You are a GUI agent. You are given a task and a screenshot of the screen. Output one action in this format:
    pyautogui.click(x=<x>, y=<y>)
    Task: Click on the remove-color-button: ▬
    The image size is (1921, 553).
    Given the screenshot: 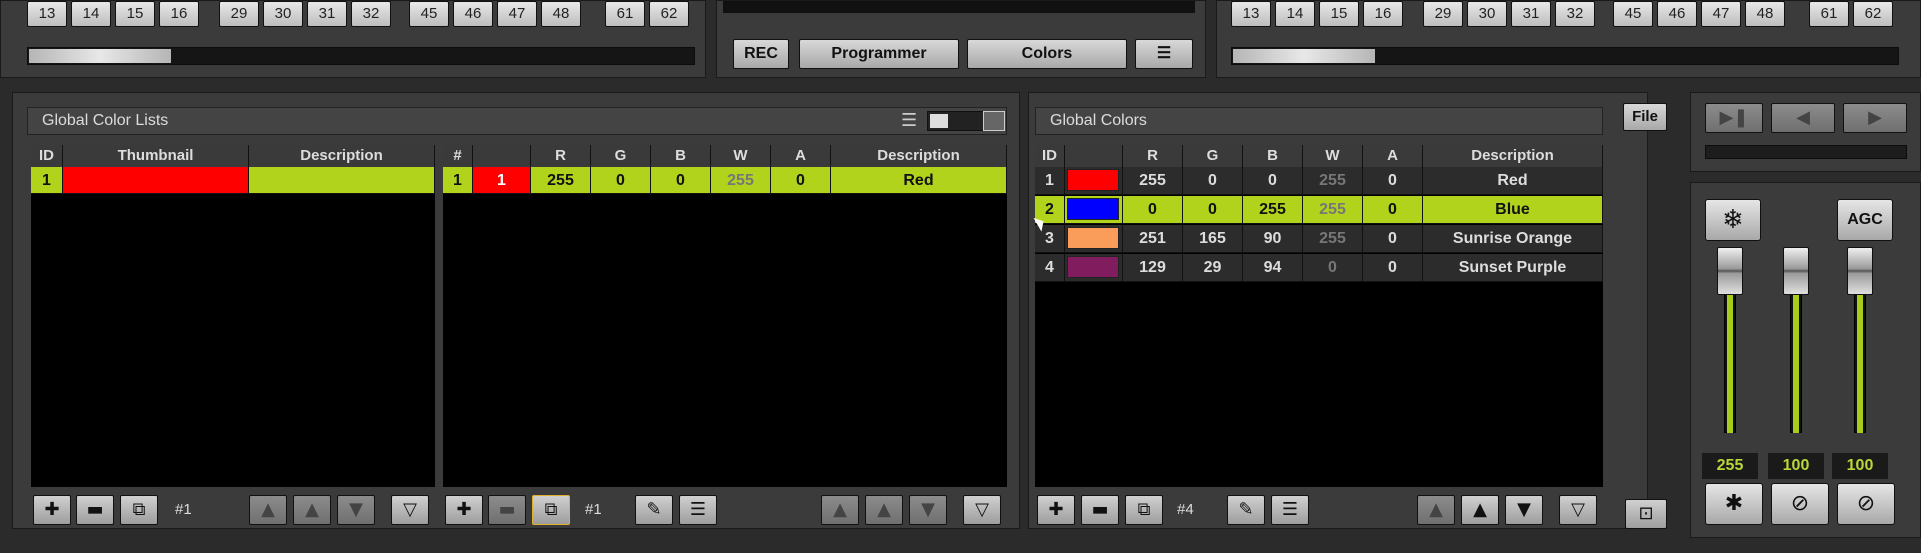 What is the action you would take?
    pyautogui.click(x=1100, y=510)
    